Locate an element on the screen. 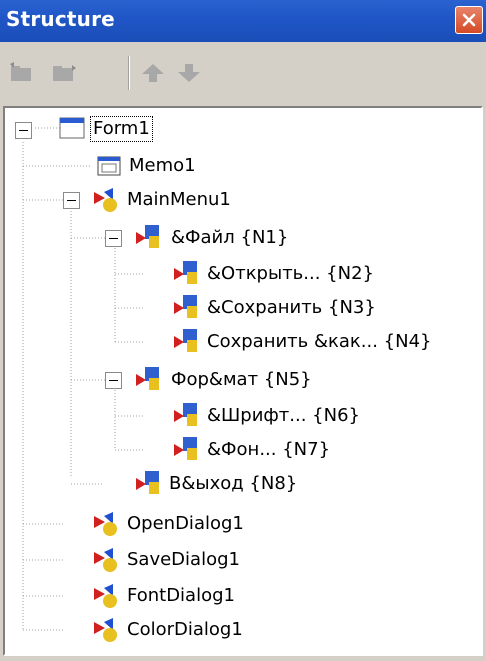 This screenshot has width=486, height=661. close-button is located at coordinates (469, 20).